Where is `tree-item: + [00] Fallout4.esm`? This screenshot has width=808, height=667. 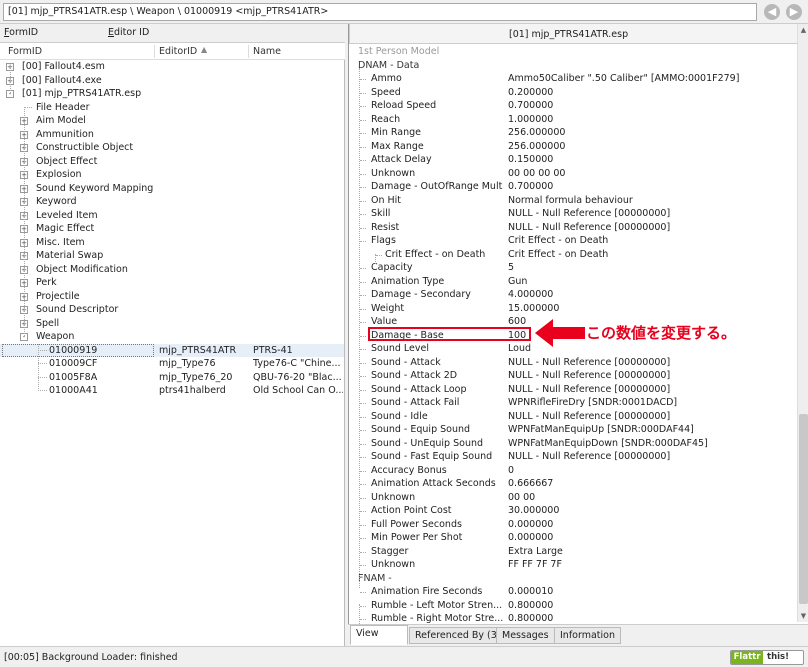
tree-item: + [00] Fallout4.esm is located at coordinates (172, 67).